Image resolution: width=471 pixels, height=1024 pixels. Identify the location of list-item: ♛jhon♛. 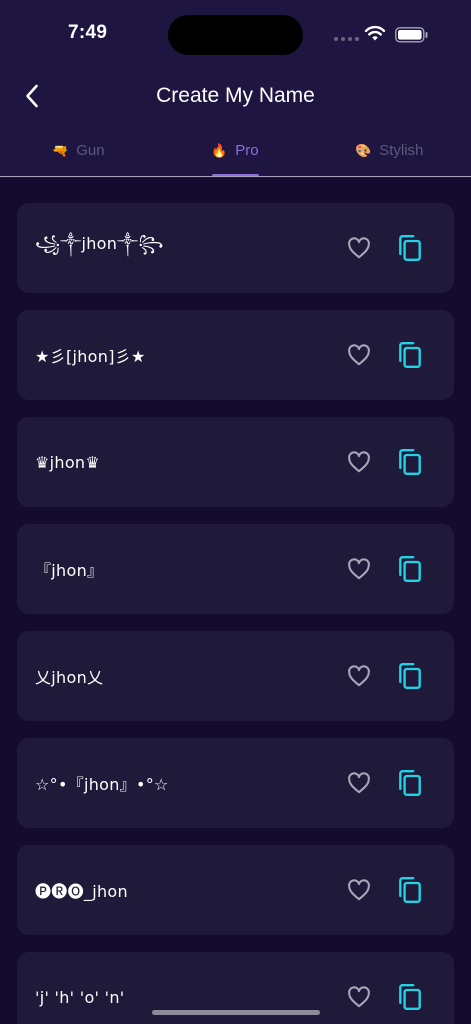
(235, 462).